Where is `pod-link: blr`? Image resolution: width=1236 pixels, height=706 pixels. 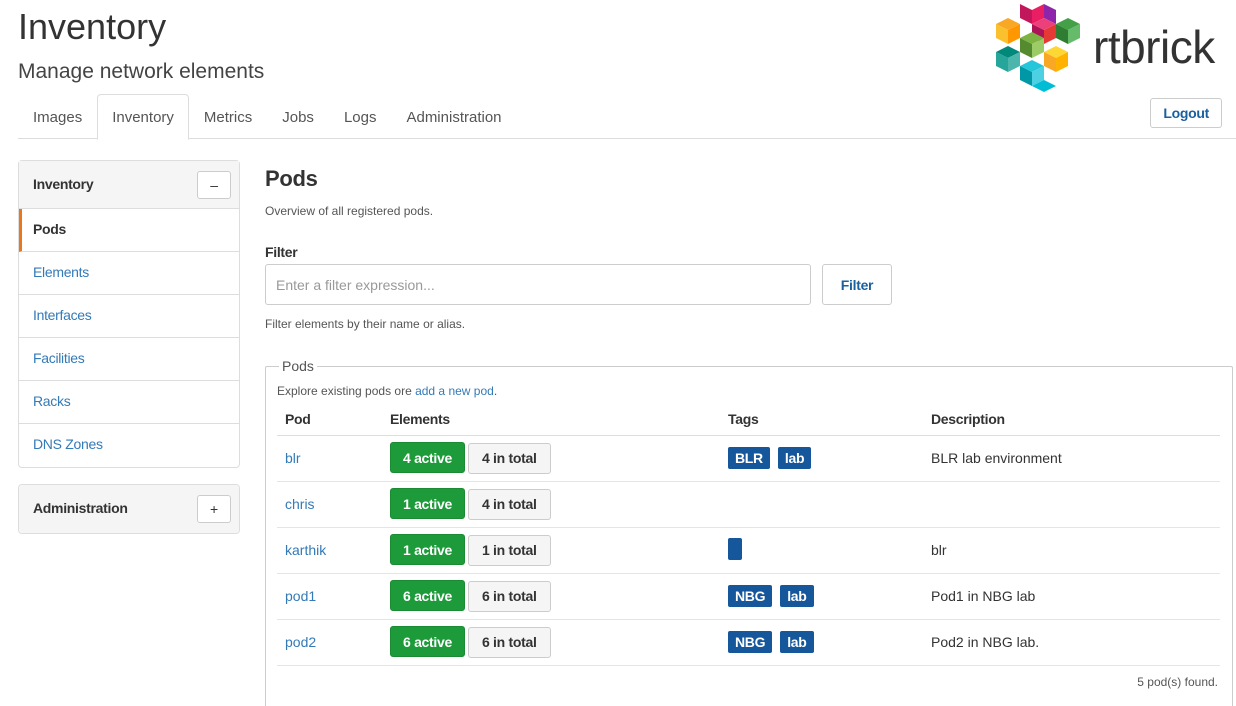 pod-link: blr is located at coordinates (293, 458).